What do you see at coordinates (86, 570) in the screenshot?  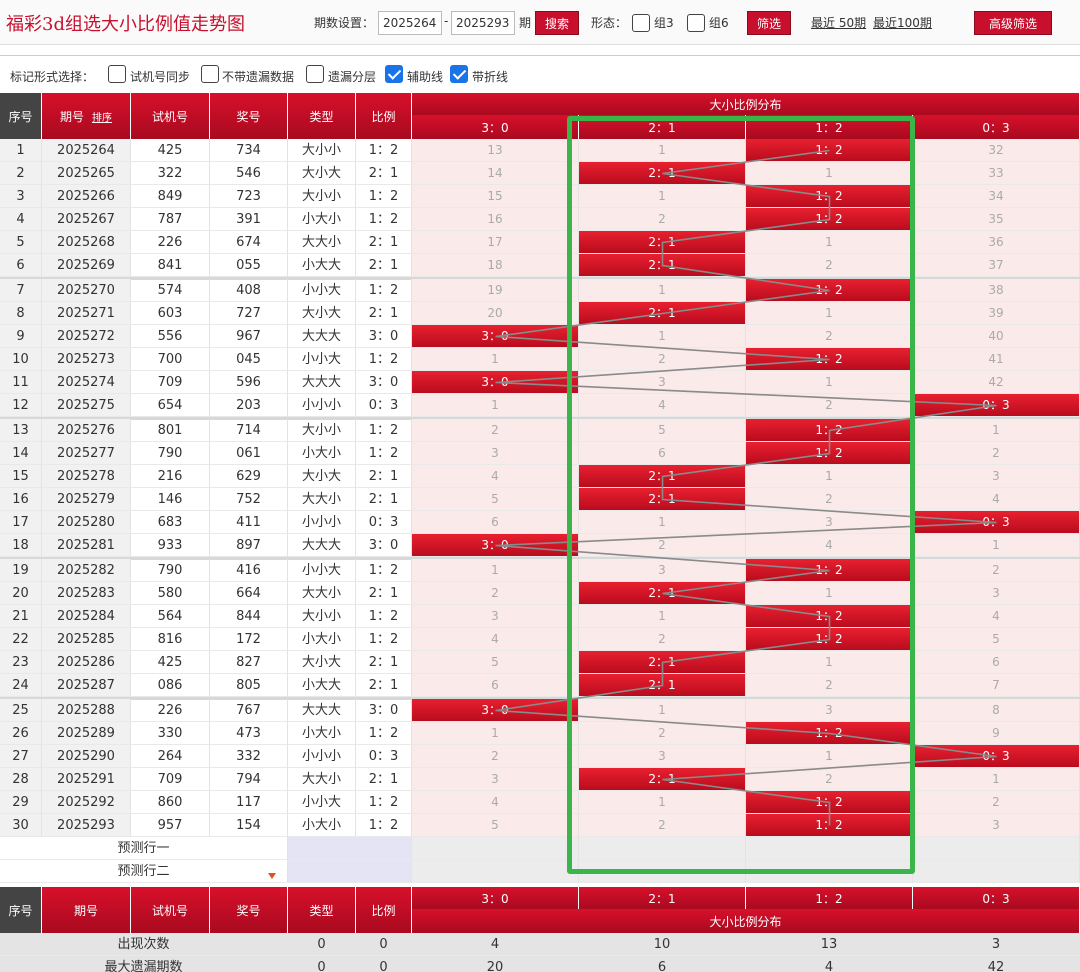 I see `cell-period: 2025282` at bounding box center [86, 570].